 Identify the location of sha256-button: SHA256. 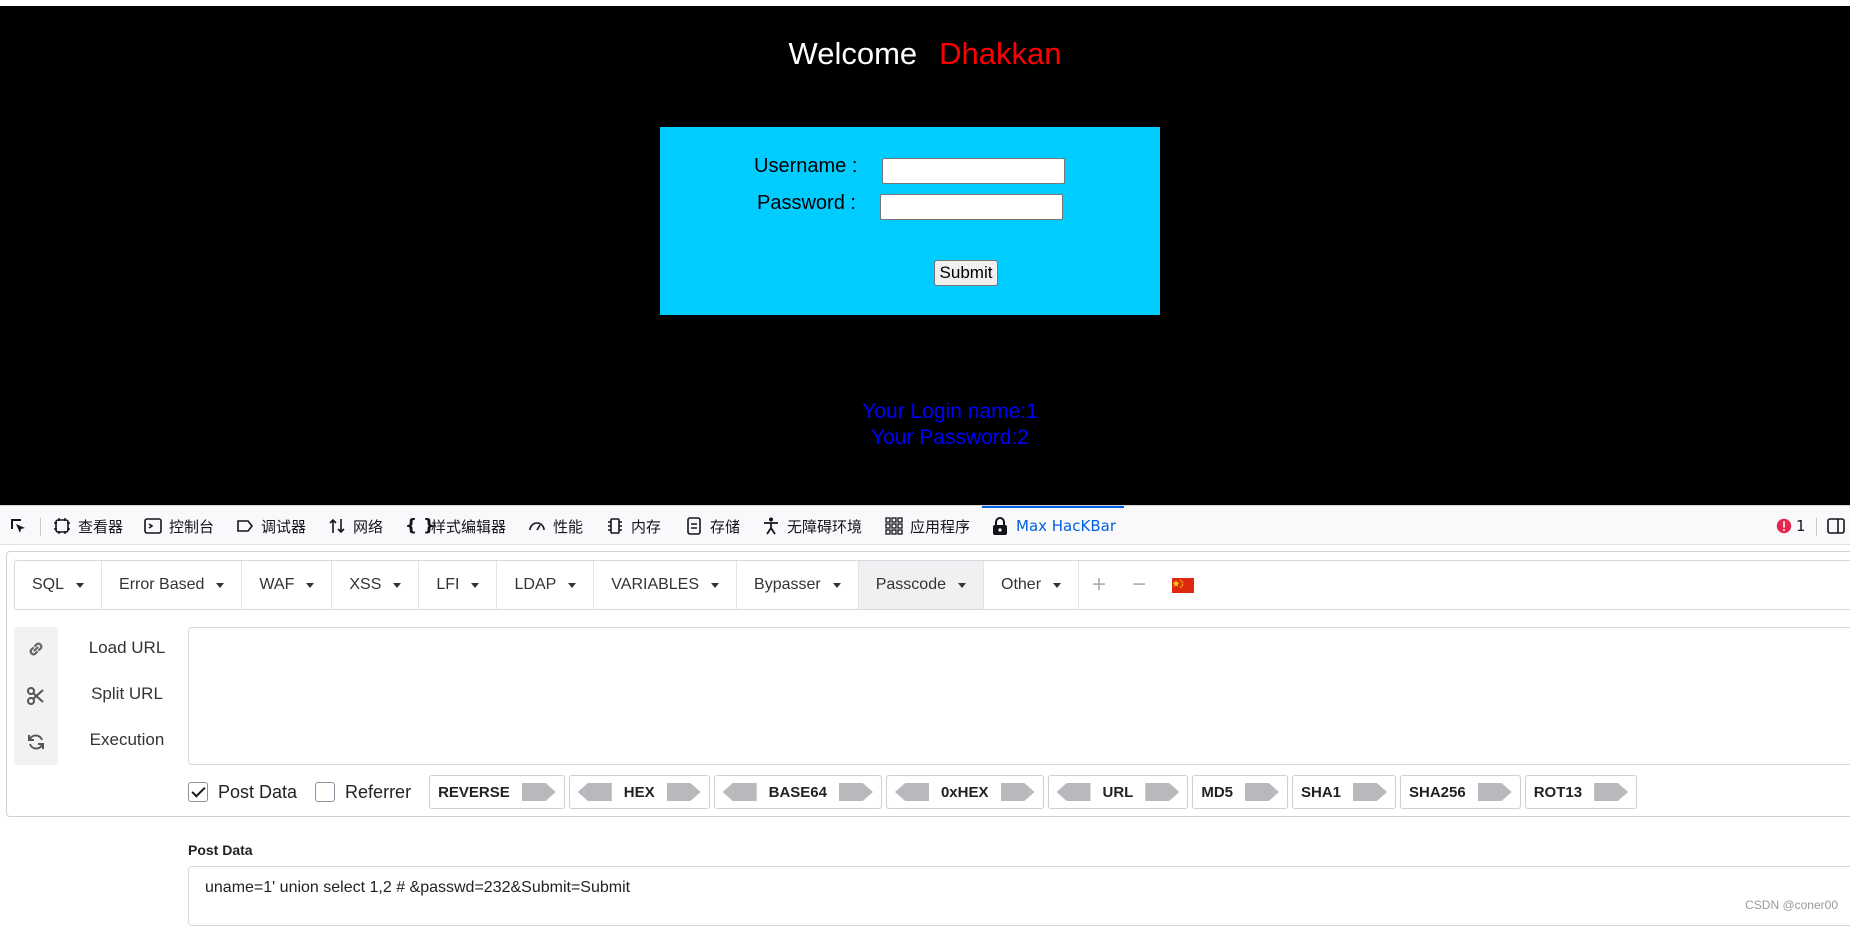
(1460, 792).